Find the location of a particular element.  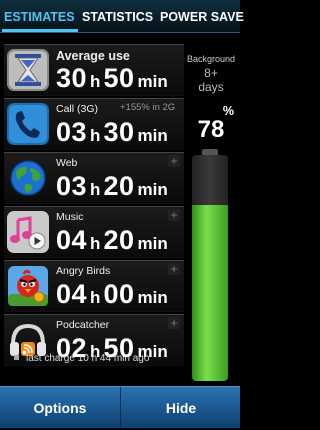

tab-statistics: STATISTICS is located at coordinates (117, 16).